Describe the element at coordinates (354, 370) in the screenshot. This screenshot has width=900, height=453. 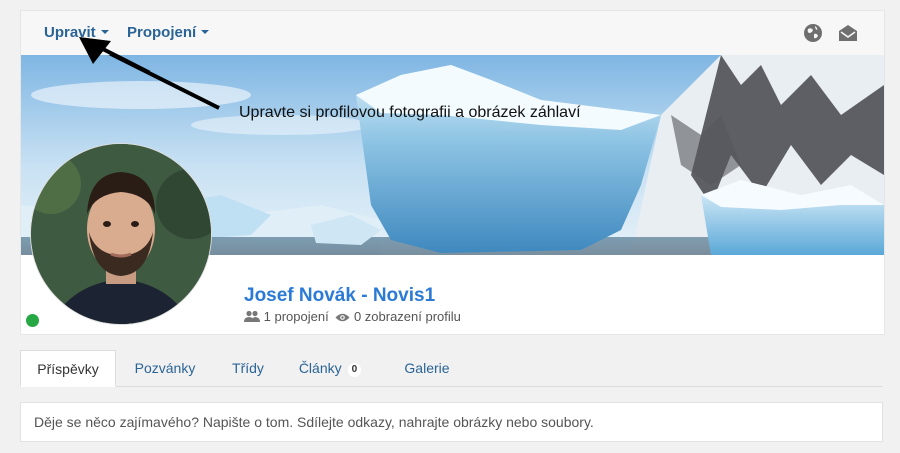
I see `articles-count-badge: 0` at that location.